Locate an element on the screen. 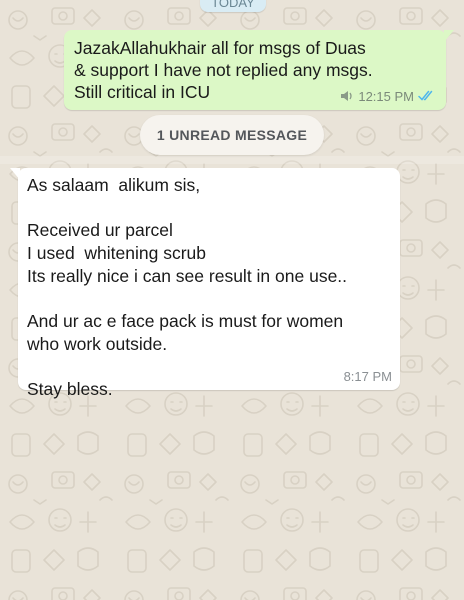 This screenshot has width=464, height=600. outgoing-message-time: 12:15 PM is located at coordinates (386, 96).